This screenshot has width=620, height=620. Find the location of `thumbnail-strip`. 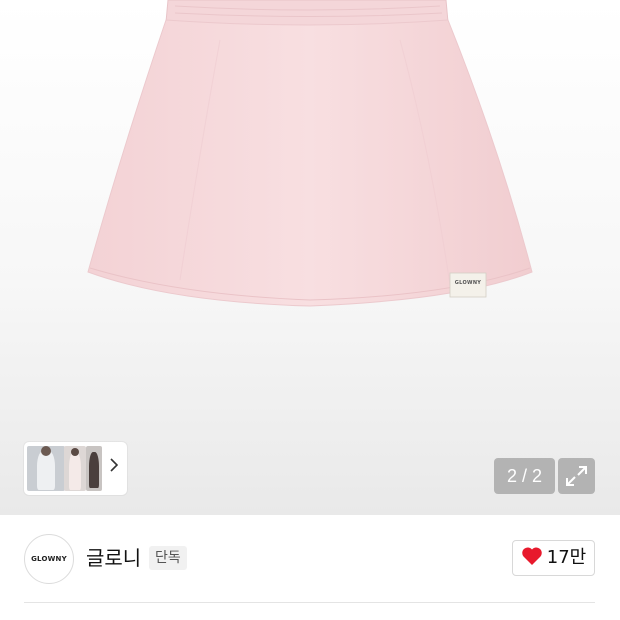

thumbnail-strip is located at coordinates (75, 468).